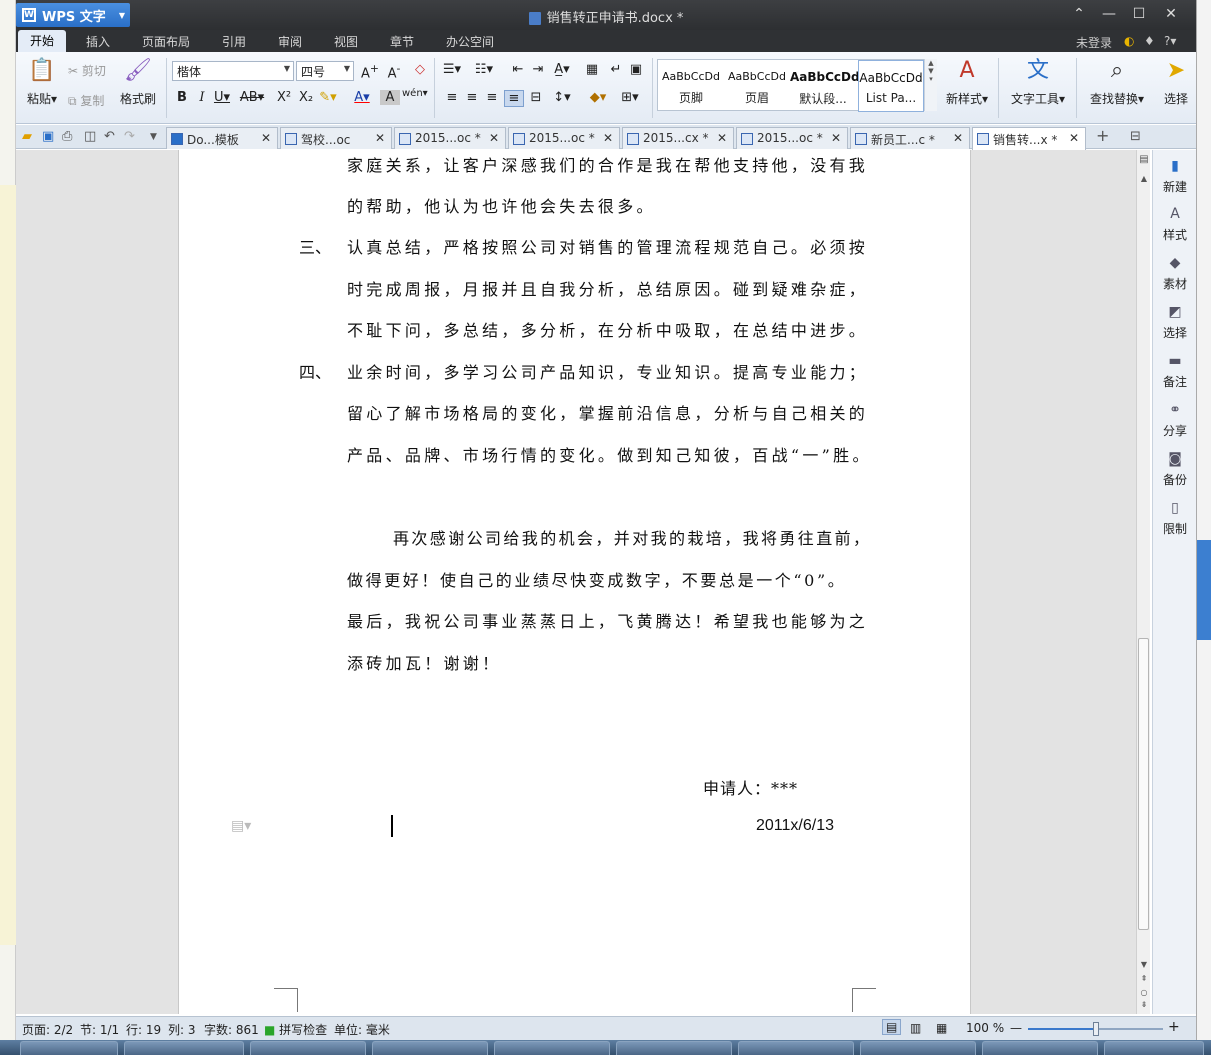 The height and width of the screenshot is (1055, 1211). What do you see at coordinates (328, 97) in the screenshot?
I see `highlight-icon: ✎▾` at bounding box center [328, 97].